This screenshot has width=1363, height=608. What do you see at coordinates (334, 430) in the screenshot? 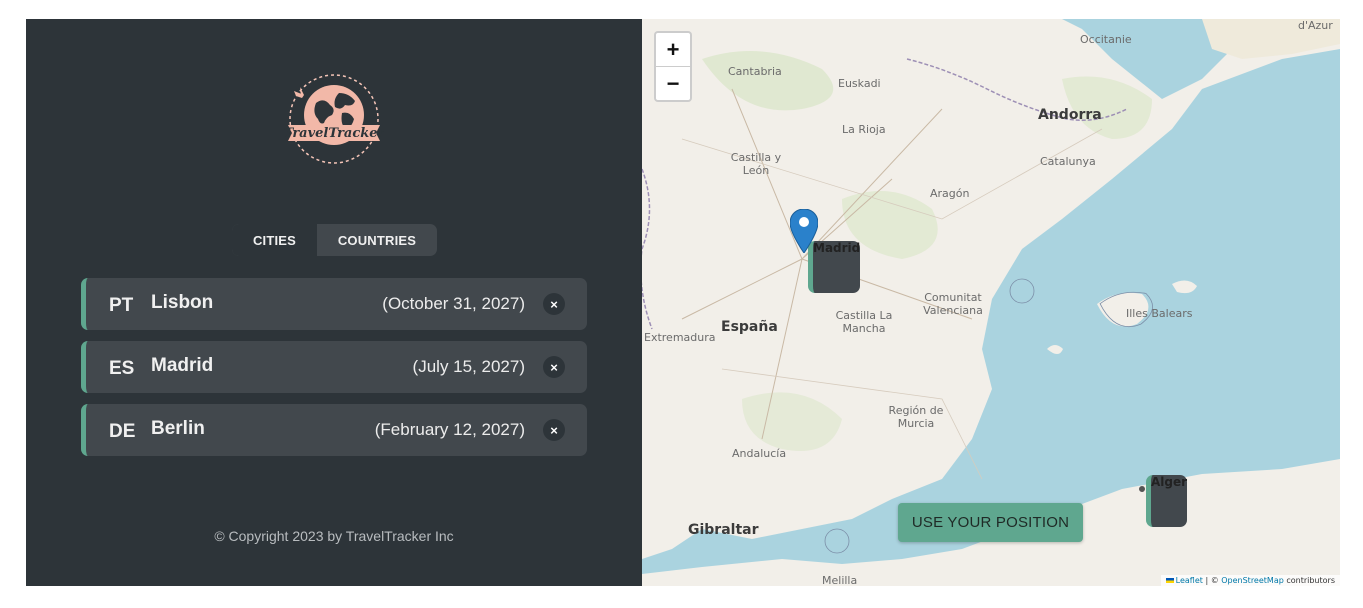
I see `city-item-berlin: DE Berlin (February 12, 2027) ×` at bounding box center [334, 430].